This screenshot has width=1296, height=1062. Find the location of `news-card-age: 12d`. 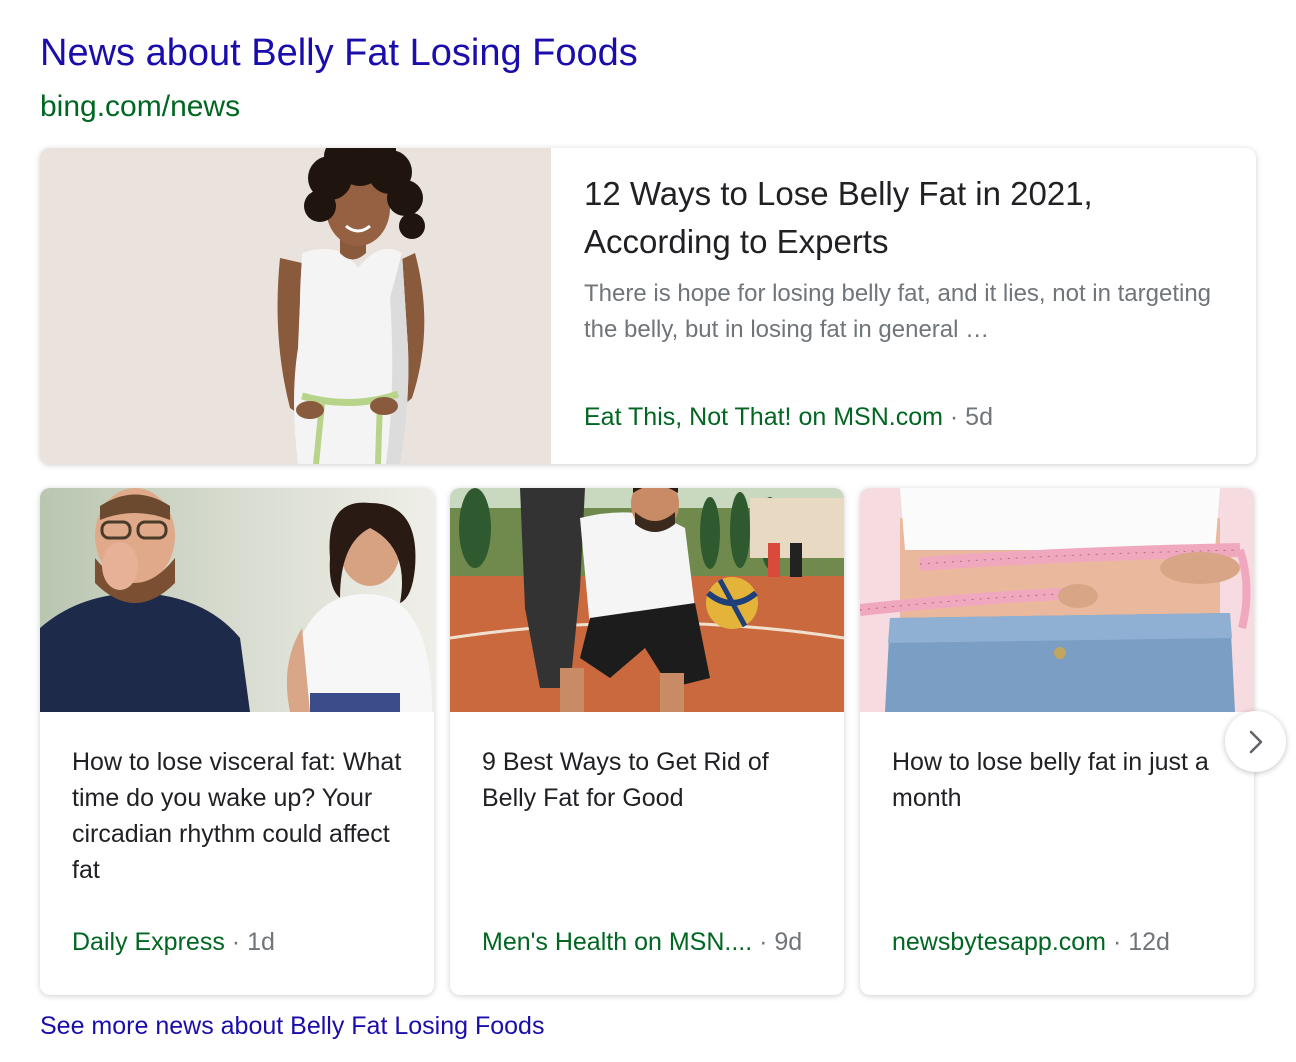

news-card-age: 12d is located at coordinates (1149, 942).